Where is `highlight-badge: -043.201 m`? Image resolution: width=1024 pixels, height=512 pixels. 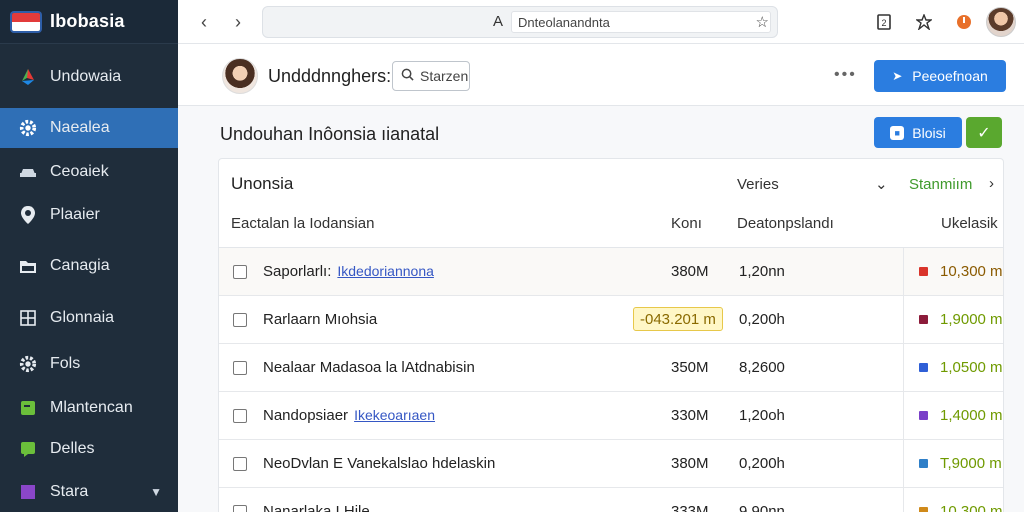
highlight-badge: -043.201 m is located at coordinates (678, 319).